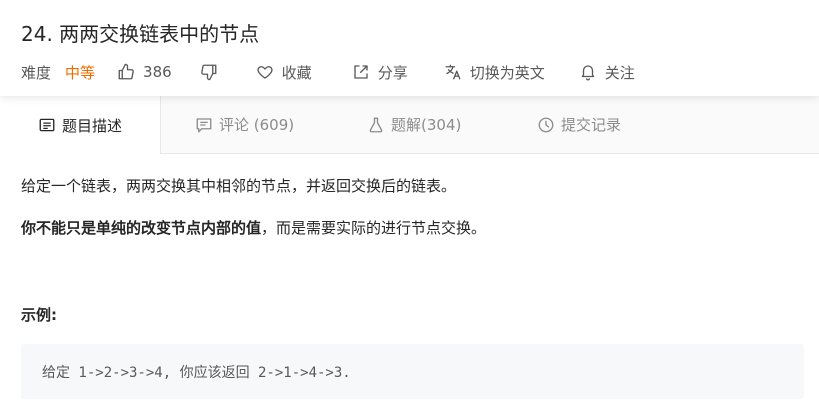 The height and width of the screenshot is (411, 819). I want to click on description-rest-text: ，而是需要实际的进行节点交换。, so click(374, 228).